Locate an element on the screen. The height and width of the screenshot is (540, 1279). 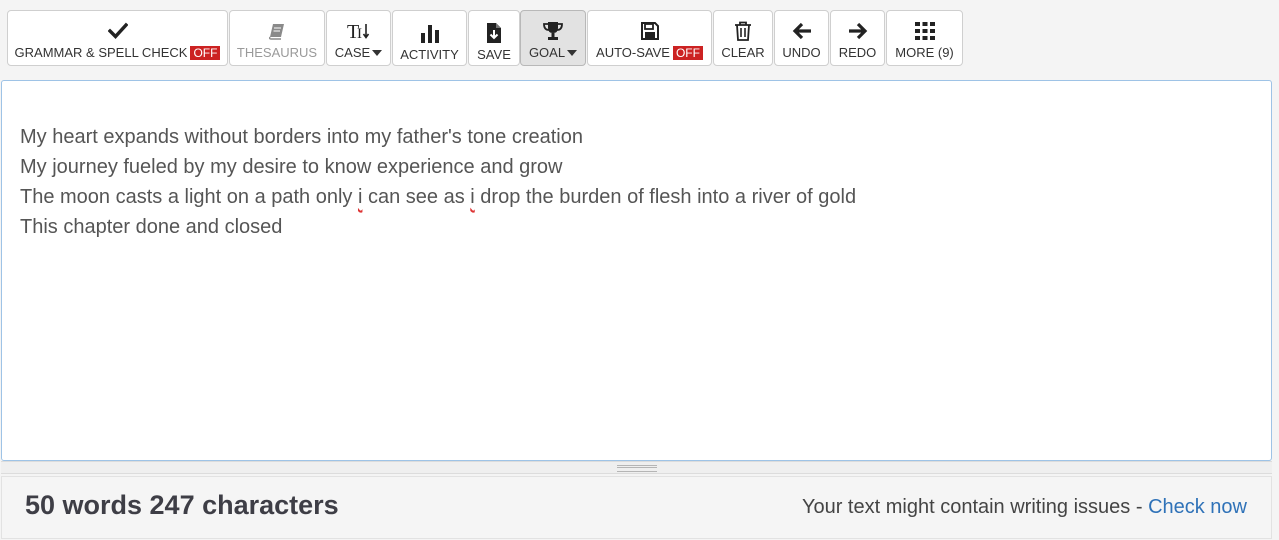
redo-button: REDO is located at coordinates (857, 38).